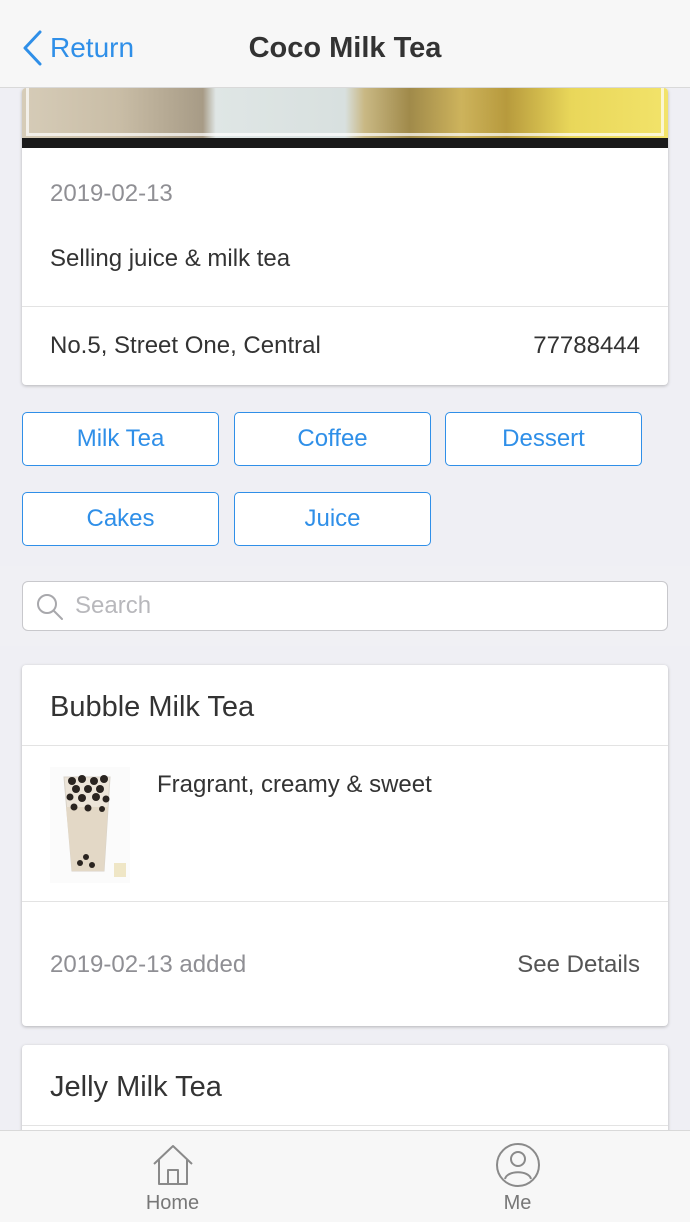  Describe the element at coordinates (345, 48) in the screenshot. I see `page-title: Coco Milk Tea` at that location.